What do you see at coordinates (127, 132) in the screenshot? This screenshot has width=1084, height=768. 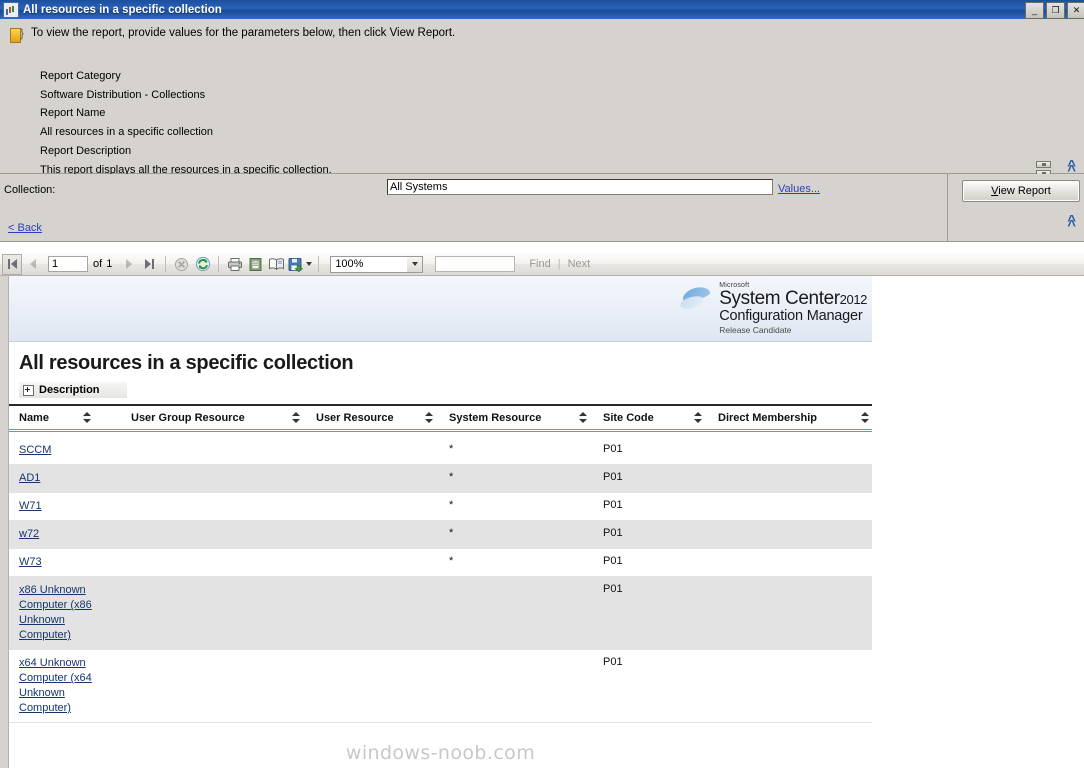 I see `report-name-value: All resources in a specific collection` at bounding box center [127, 132].